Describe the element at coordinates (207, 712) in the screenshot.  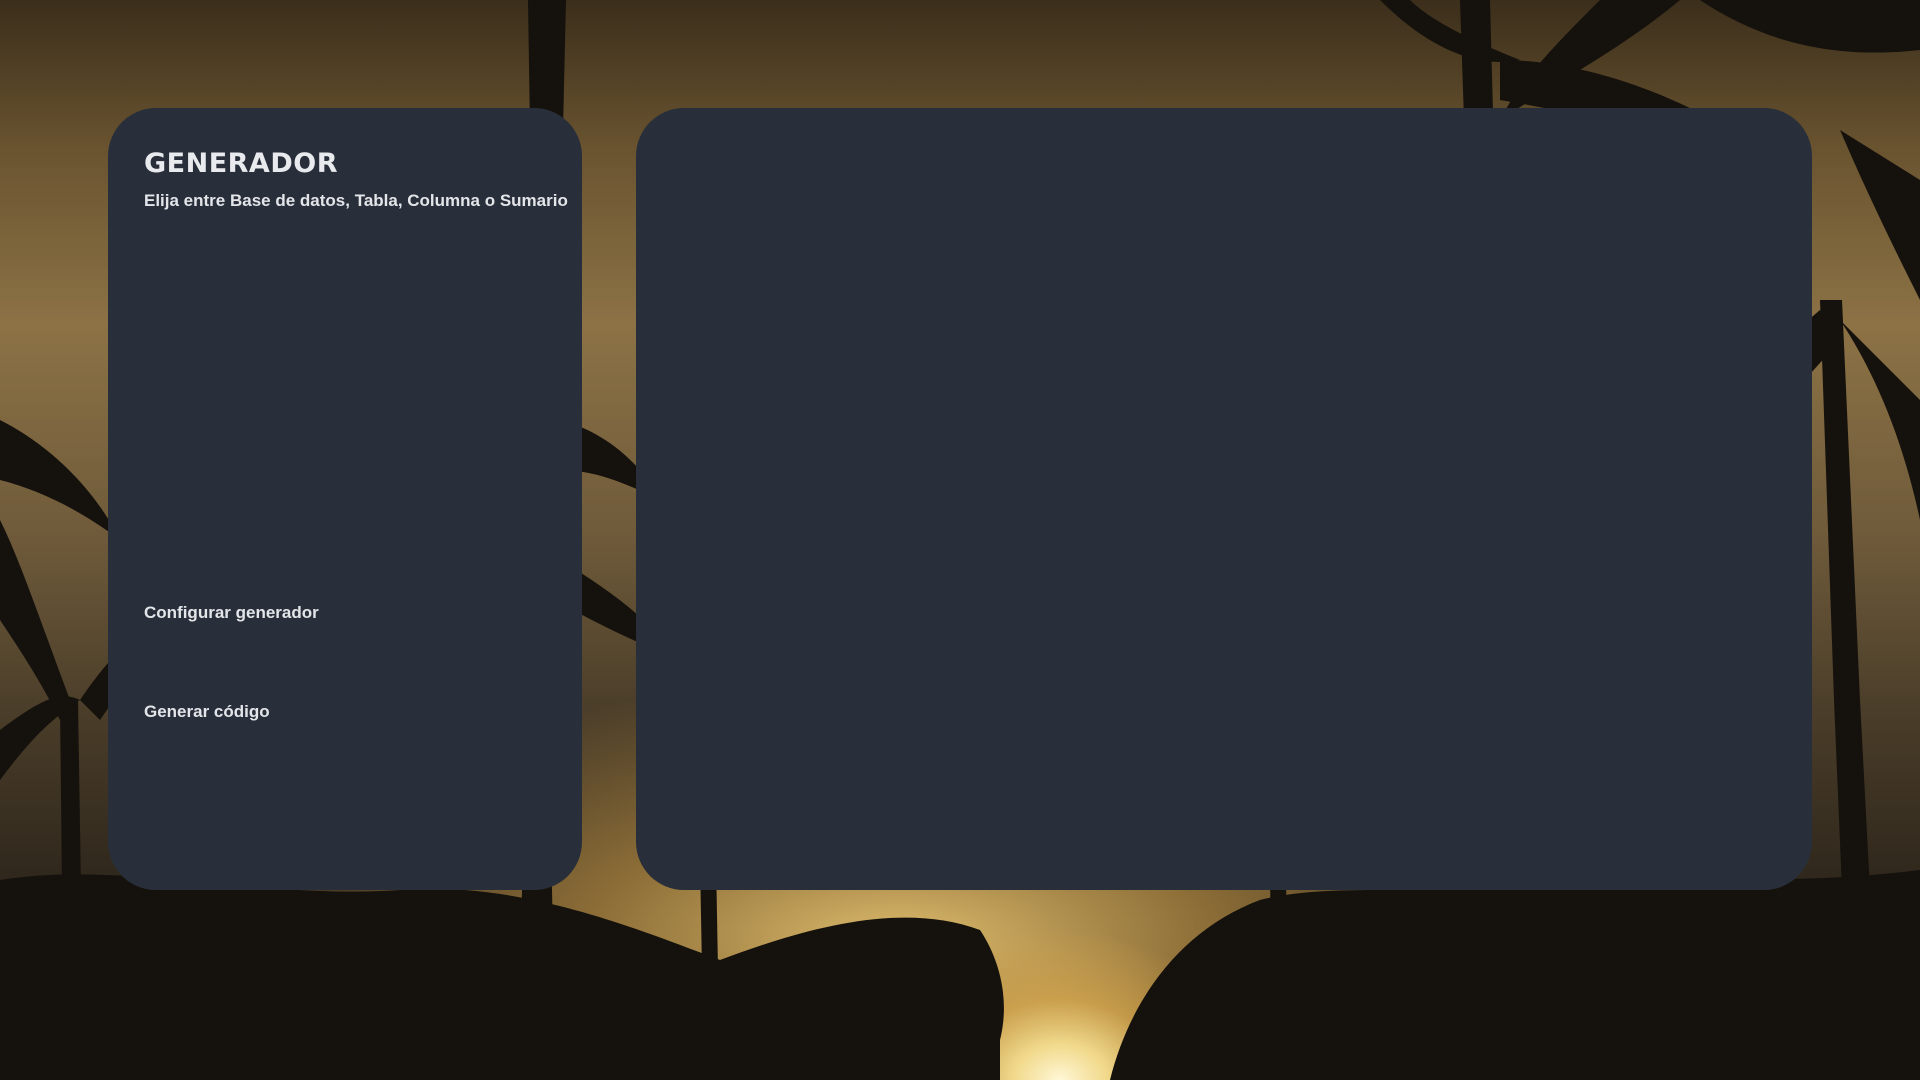
I see `generate-code-button: Generar código` at that location.